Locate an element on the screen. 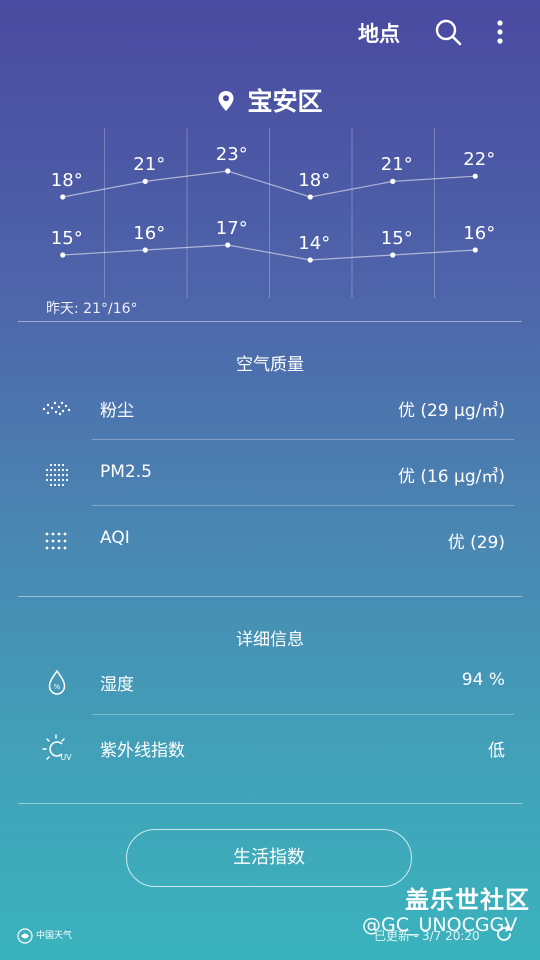 The image size is (540, 960). lows-label: 14° is located at coordinates (314, 243).